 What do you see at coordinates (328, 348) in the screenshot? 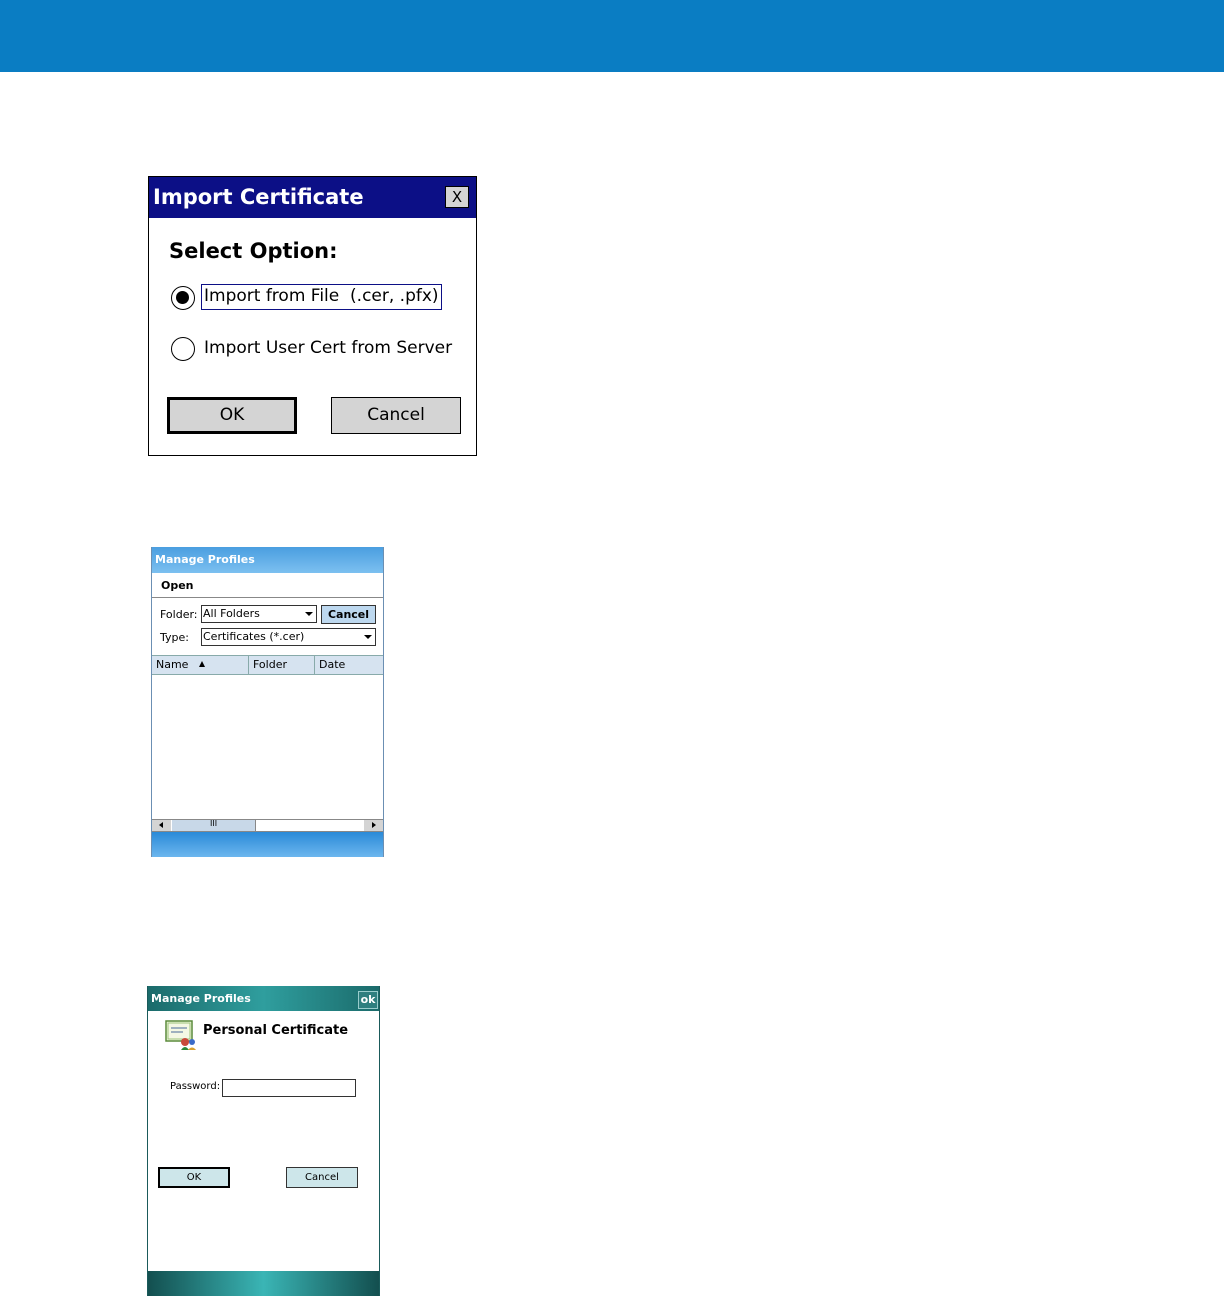
I see `import-user-cert-label: Import User Cert from Server` at bounding box center [328, 348].